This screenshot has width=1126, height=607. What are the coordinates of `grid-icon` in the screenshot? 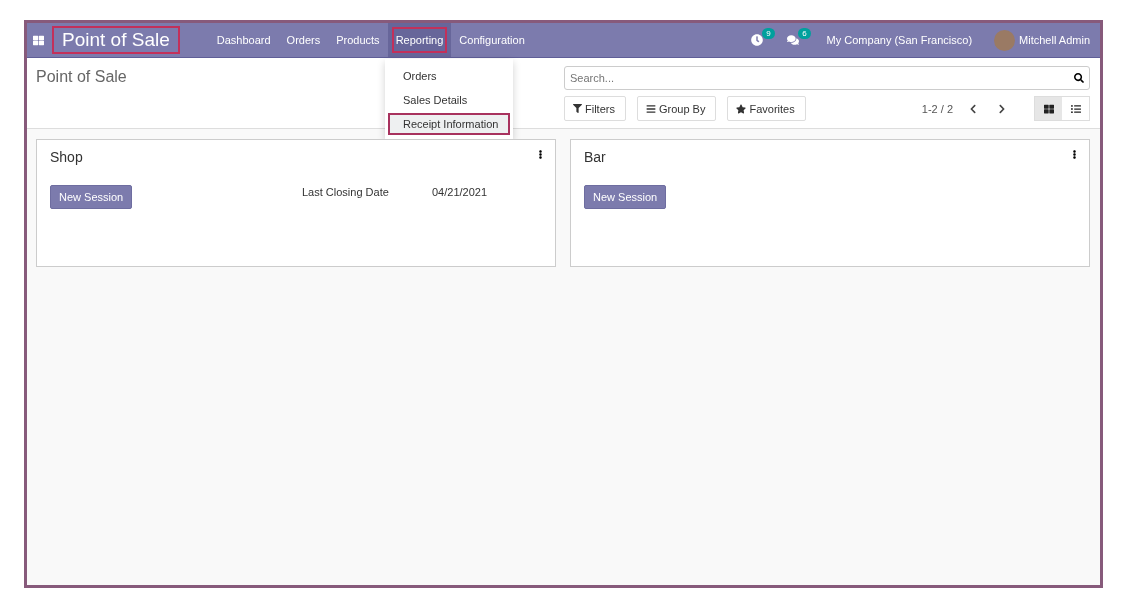 It's located at (1048, 108).